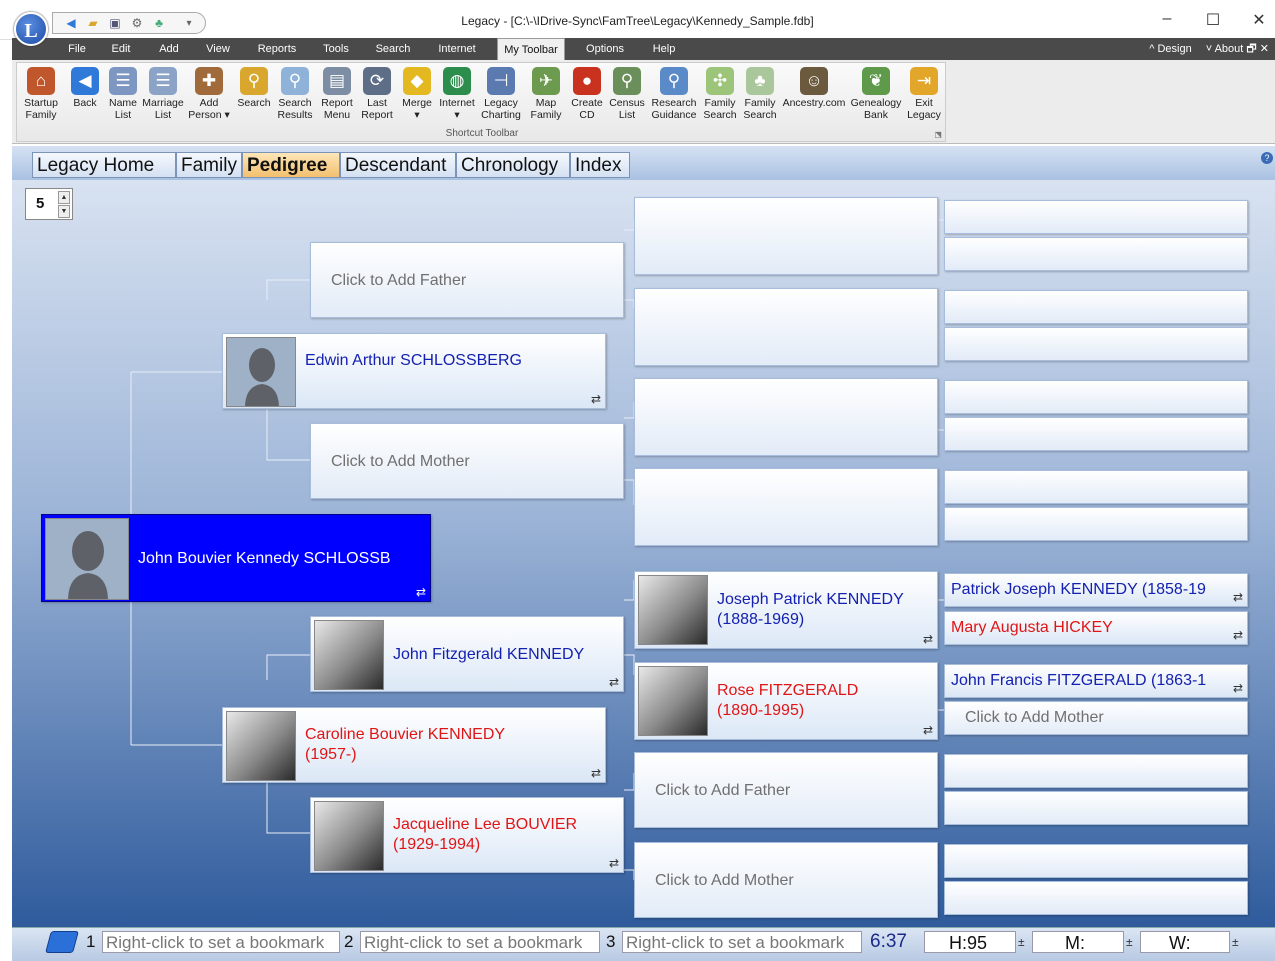 The image size is (1275, 961). What do you see at coordinates (720, 97) in the screenshot?
I see `ribbon-button-family-search: ✣ Family Search` at bounding box center [720, 97].